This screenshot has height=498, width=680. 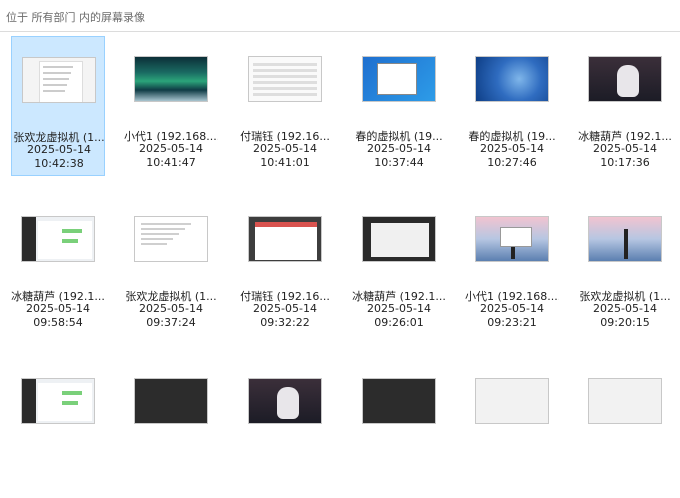 I want to click on recording-time: 09:58:54, so click(x=58, y=322).